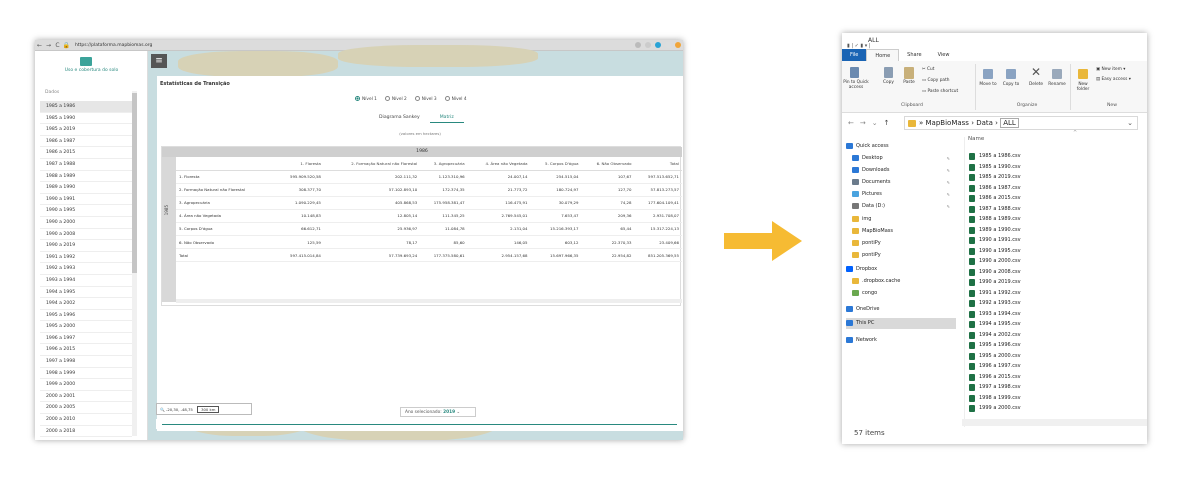 The width and height of the screenshot is (1184, 482). Describe the element at coordinates (638, 45) in the screenshot. I see `translate-icon` at that location.